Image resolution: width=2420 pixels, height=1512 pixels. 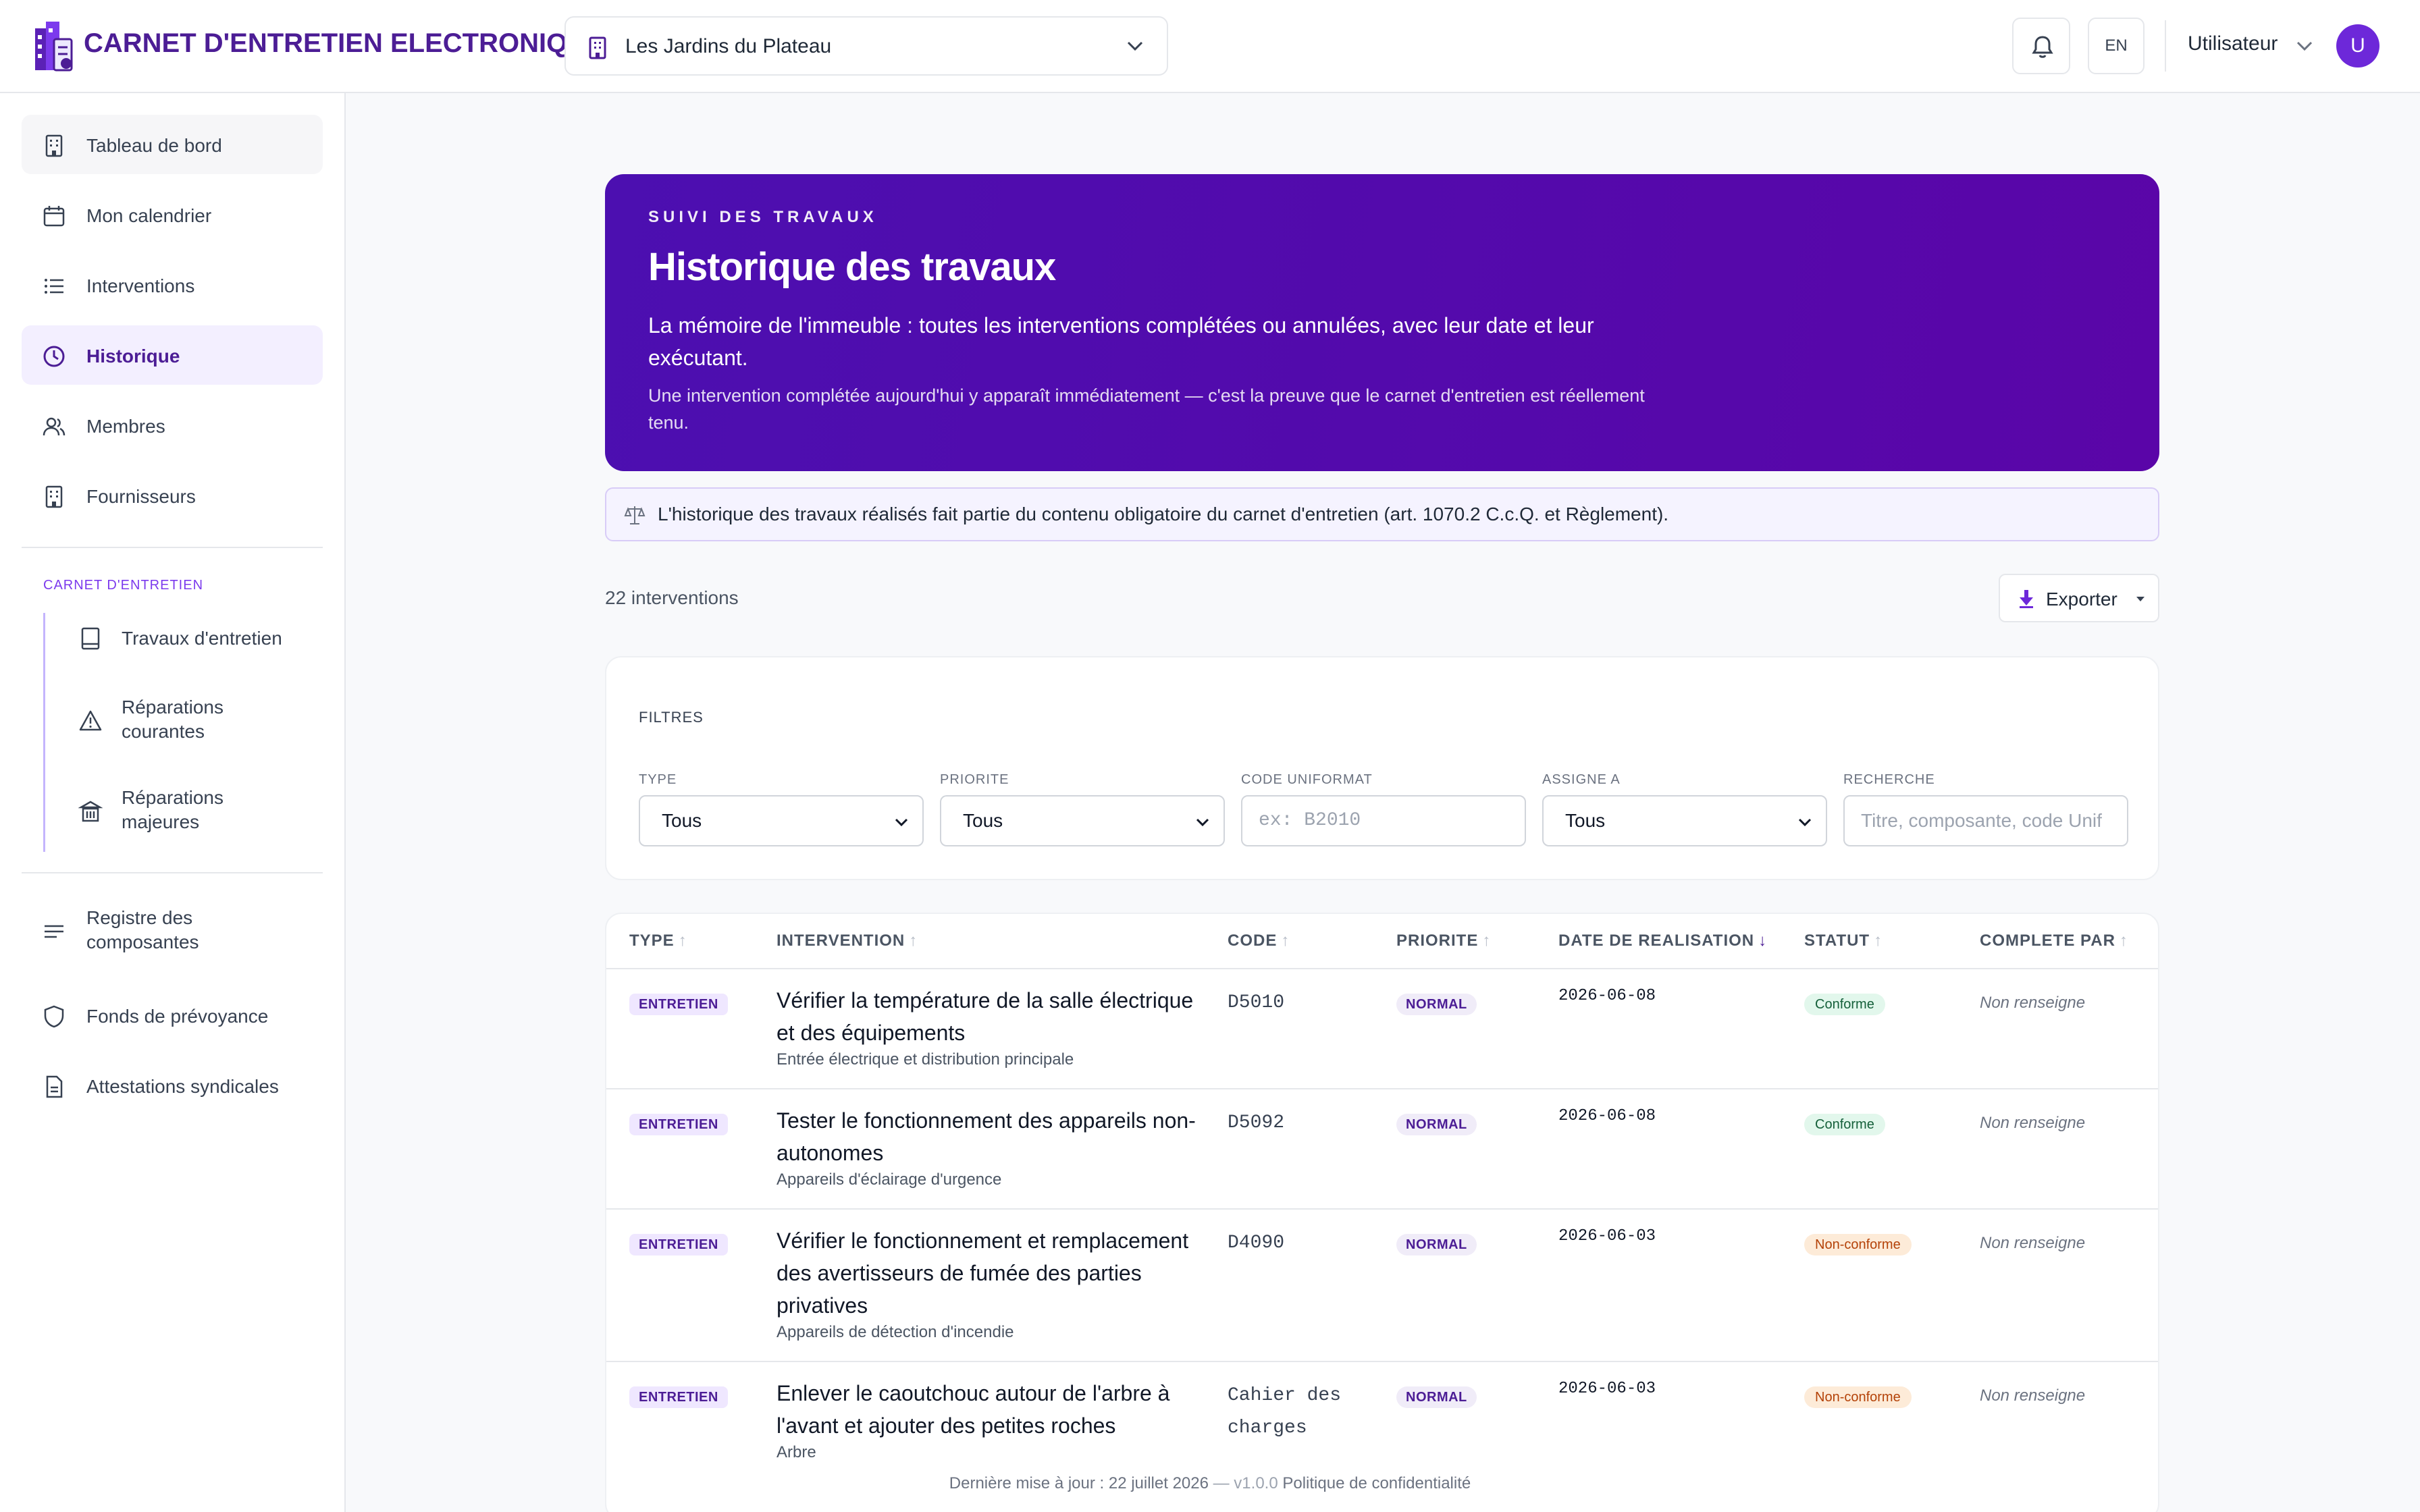 What do you see at coordinates (728, 46) in the screenshot?
I see `building-selected: Les Jardins du Plateau` at bounding box center [728, 46].